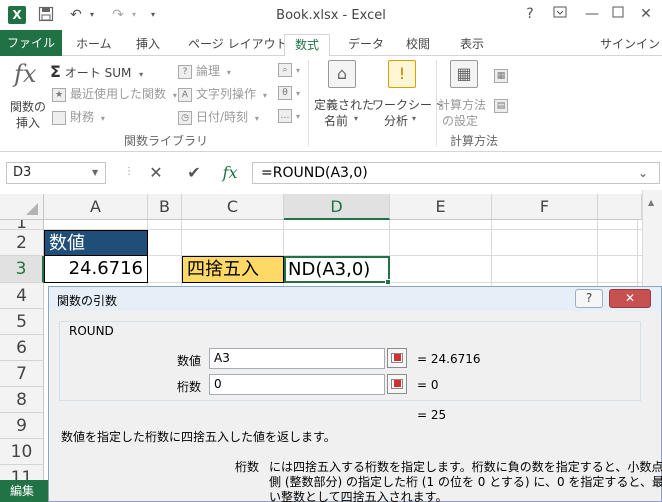  Describe the element at coordinates (397, 384) in the screenshot. I see `collapse-dialog-button-digits` at that location.